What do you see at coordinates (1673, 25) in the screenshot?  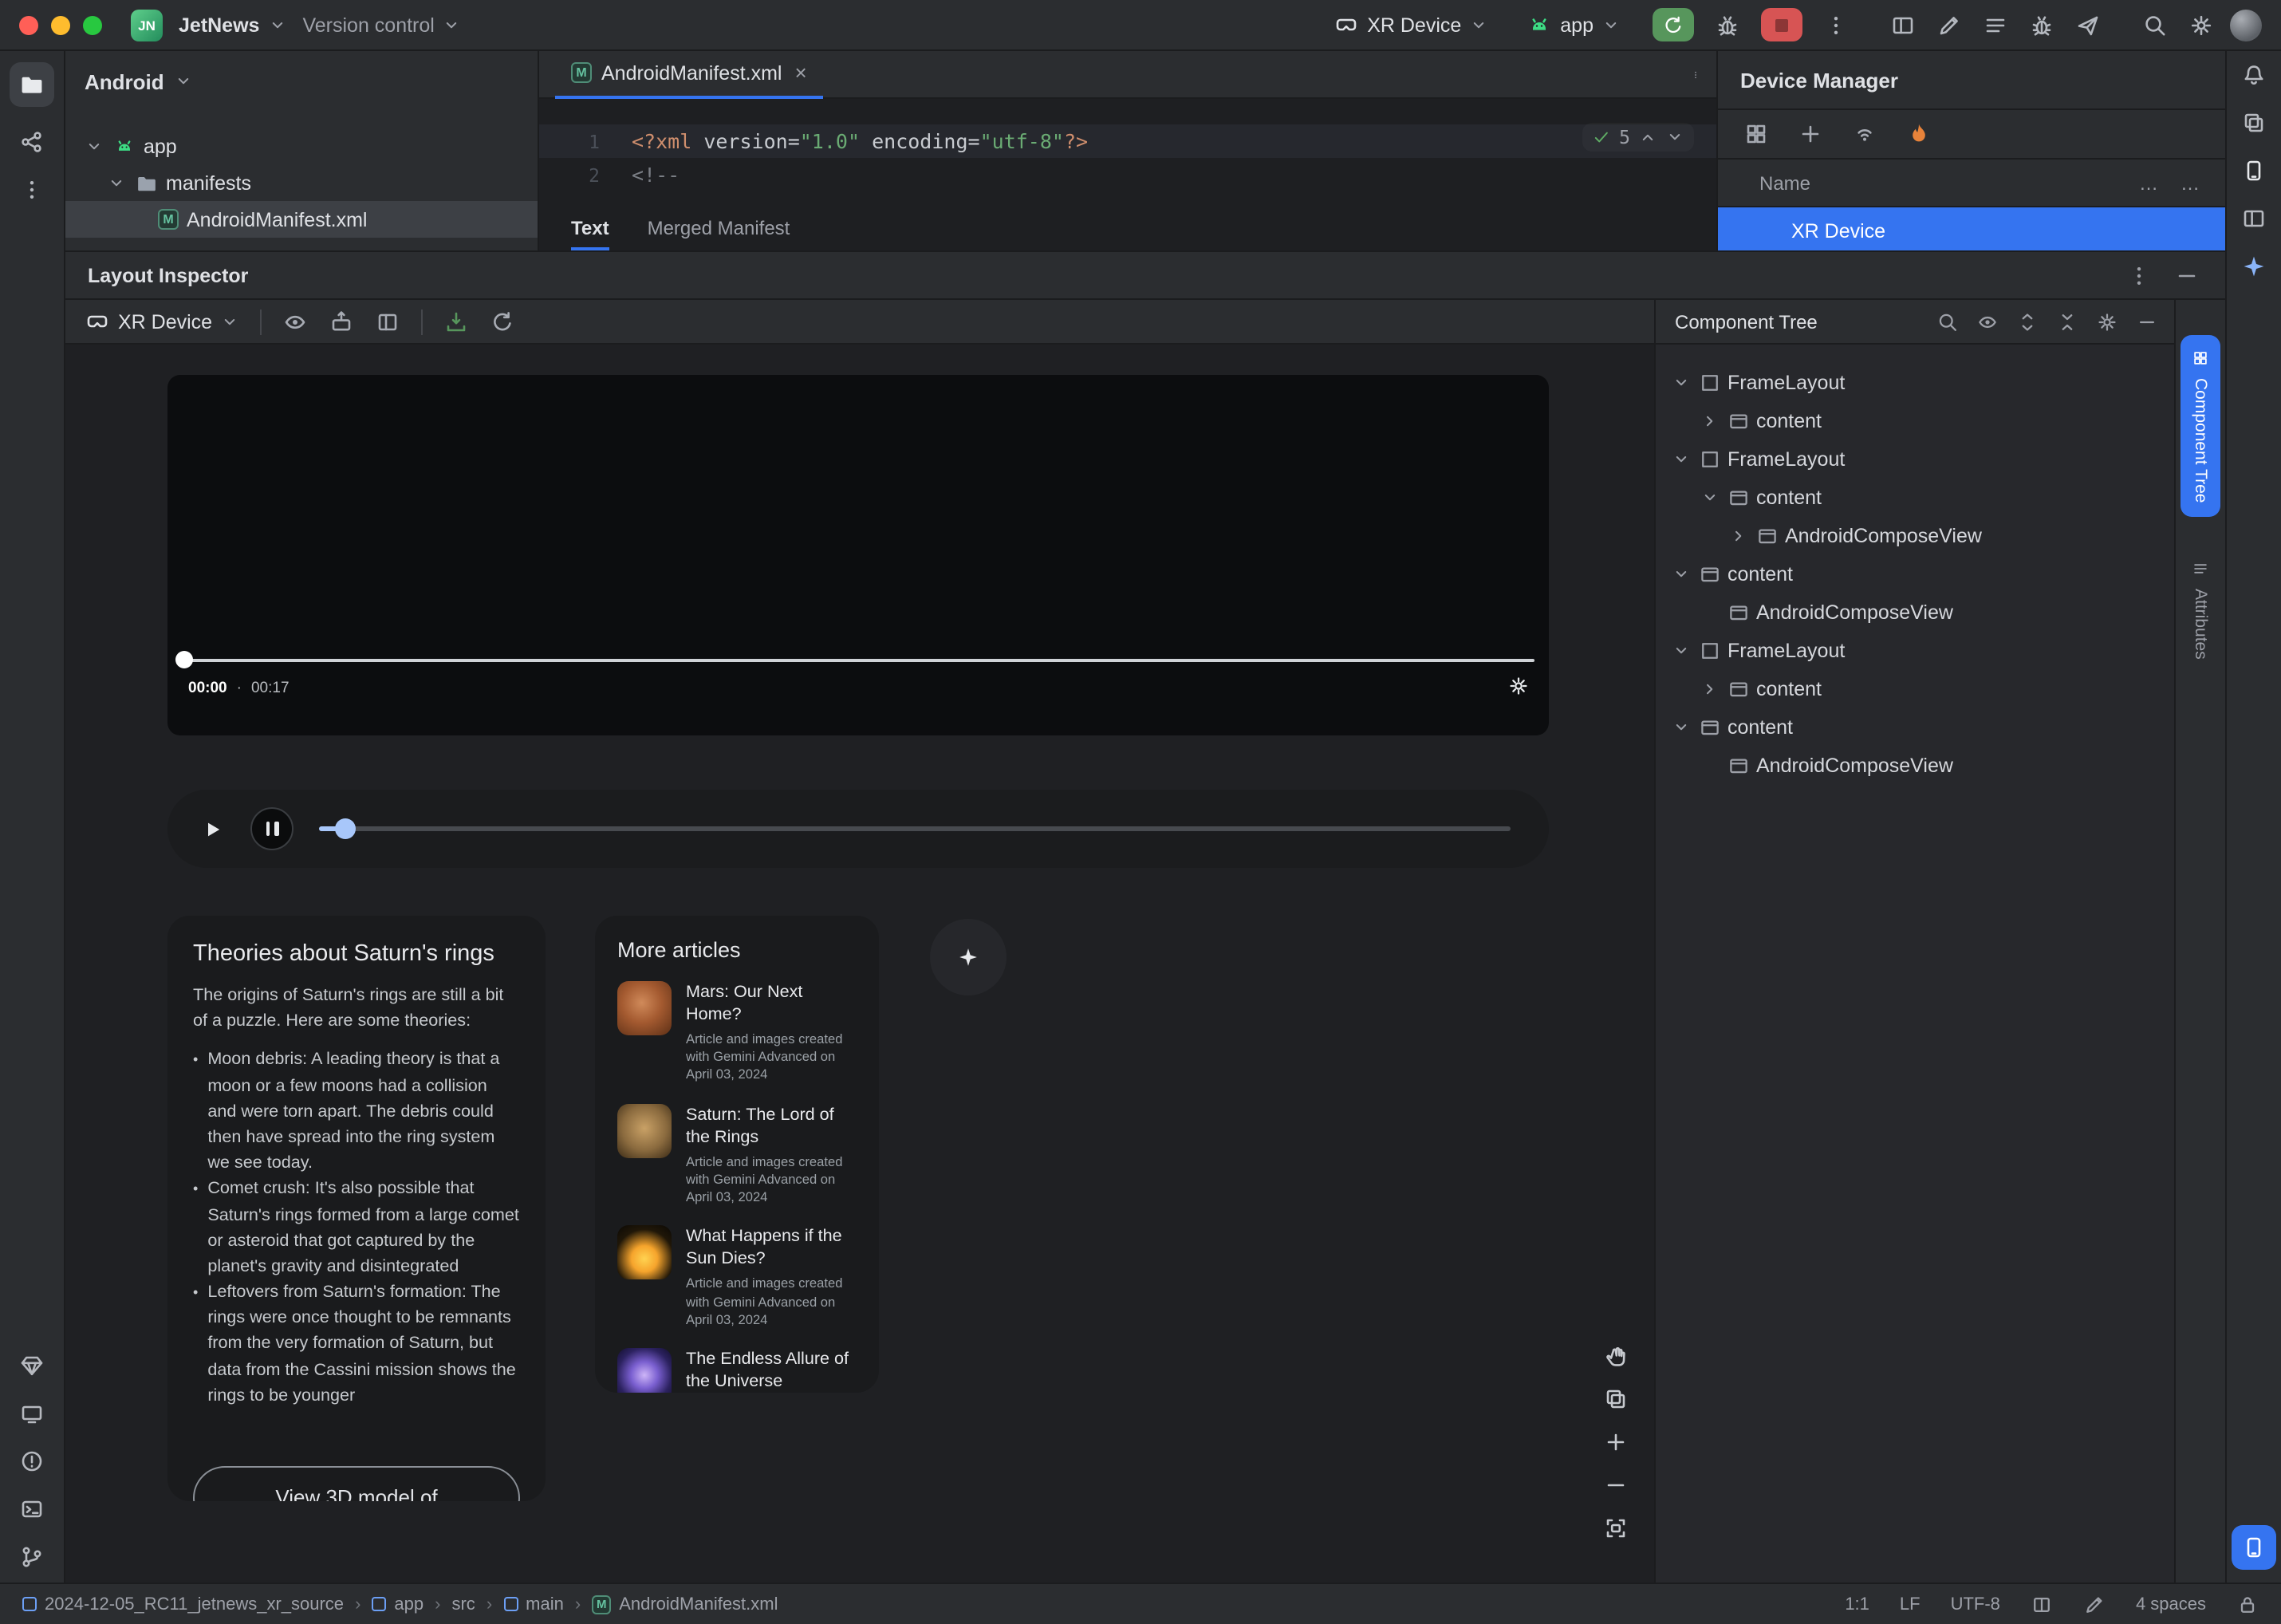 I see `rerun-button` at bounding box center [1673, 25].